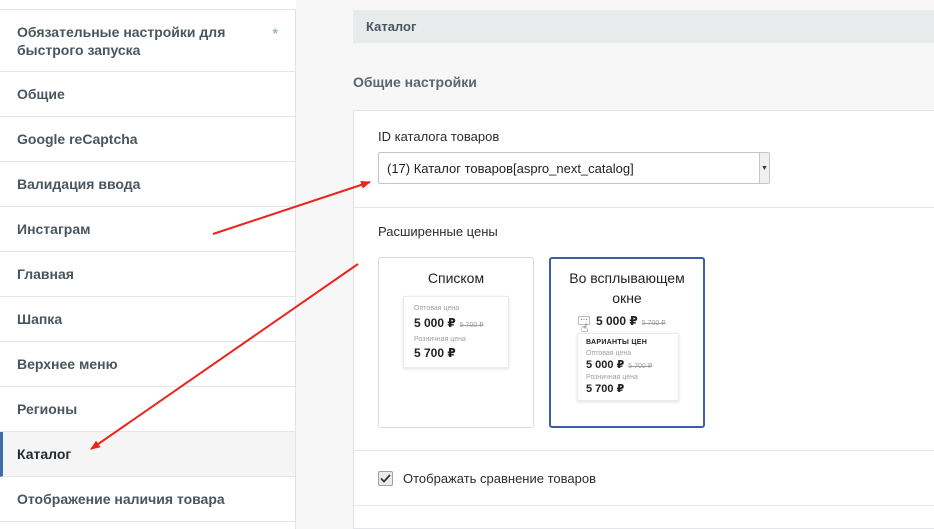  Describe the element at coordinates (147, 364) in the screenshot. I see `sidebar-item-top-menu: Верхнее меню` at that location.